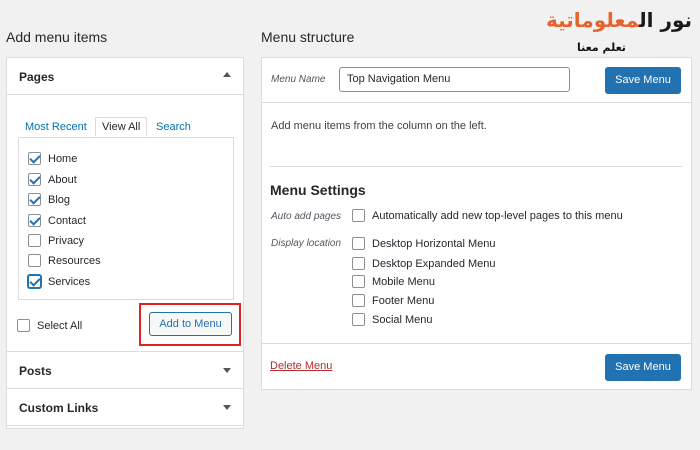 Image resolution: width=700 pixels, height=450 pixels. What do you see at coordinates (643, 80) in the screenshot?
I see `save-menu-button-top: Save Menu` at bounding box center [643, 80].